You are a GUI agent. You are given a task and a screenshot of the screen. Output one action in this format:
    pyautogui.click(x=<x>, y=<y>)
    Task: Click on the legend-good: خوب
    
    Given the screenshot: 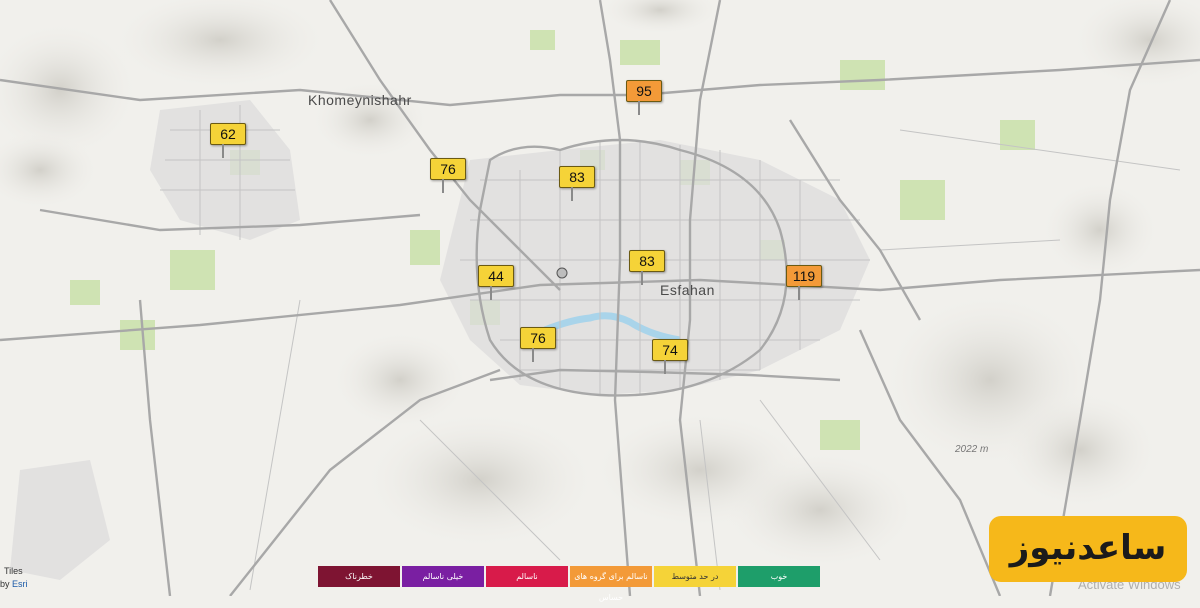 What is the action you would take?
    pyautogui.click(x=779, y=576)
    